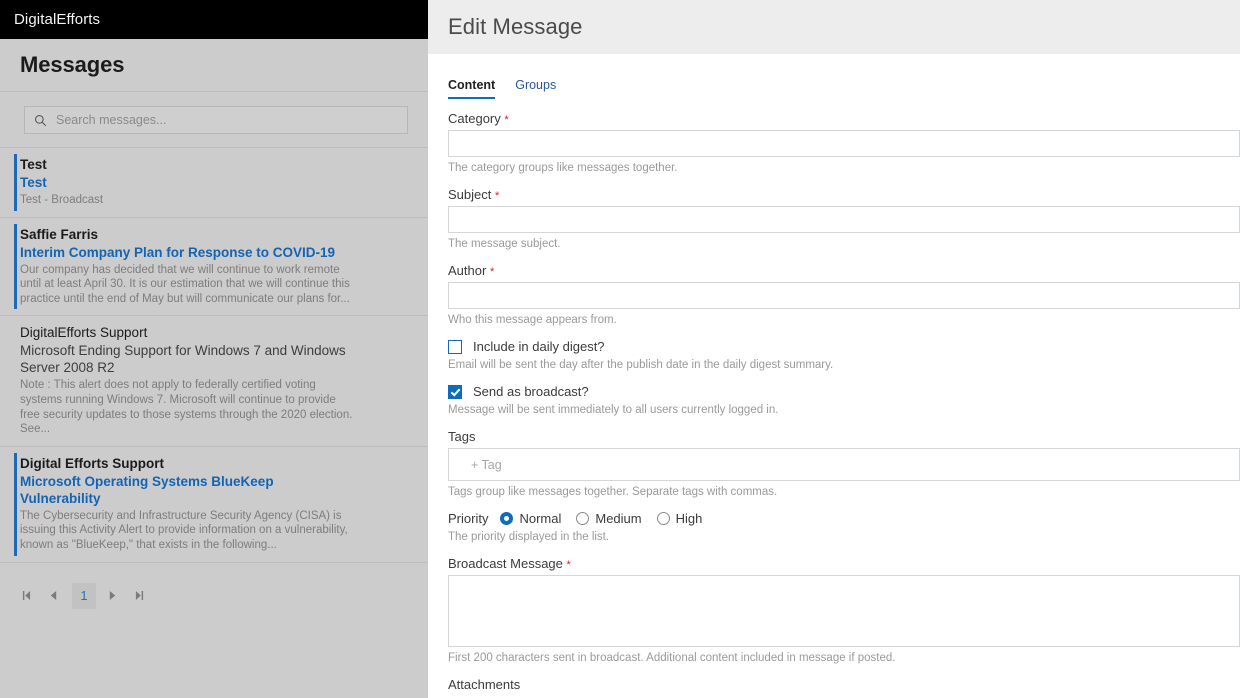  What do you see at coordinates (187, 182) in the screenshot?
I see `message-subject: Test` at bounding box center [187, 182].